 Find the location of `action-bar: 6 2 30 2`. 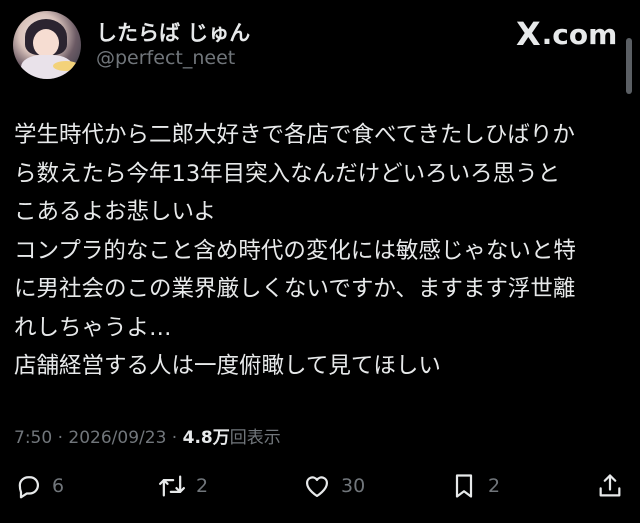

action-bar: 6 2 30 2 is located at coordinates (320, 486).